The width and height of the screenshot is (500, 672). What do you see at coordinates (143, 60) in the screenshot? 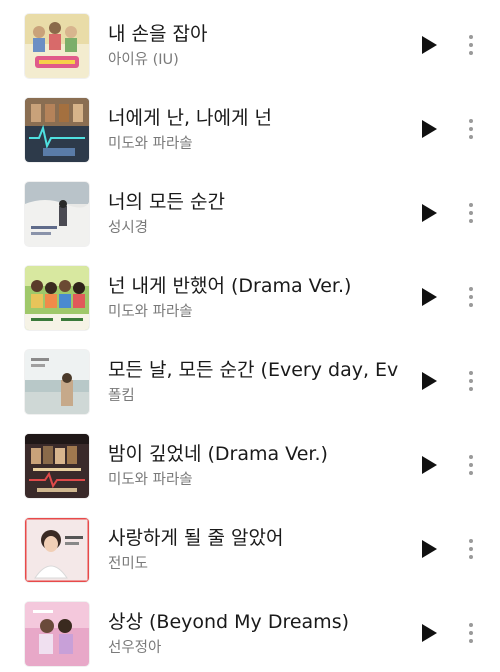
I see `track-artist: 아이유 (IU)` at bounding box center [143, 60].